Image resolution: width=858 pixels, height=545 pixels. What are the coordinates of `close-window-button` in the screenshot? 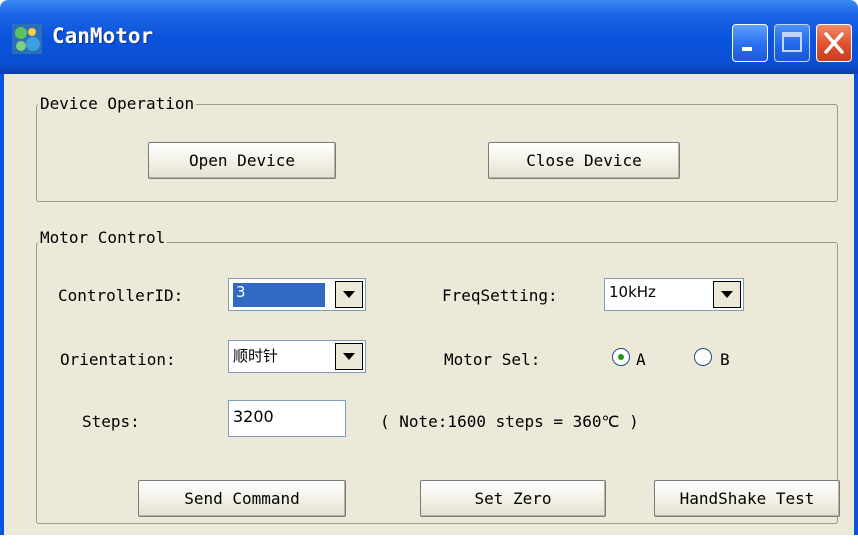 It's located at (834, 43).